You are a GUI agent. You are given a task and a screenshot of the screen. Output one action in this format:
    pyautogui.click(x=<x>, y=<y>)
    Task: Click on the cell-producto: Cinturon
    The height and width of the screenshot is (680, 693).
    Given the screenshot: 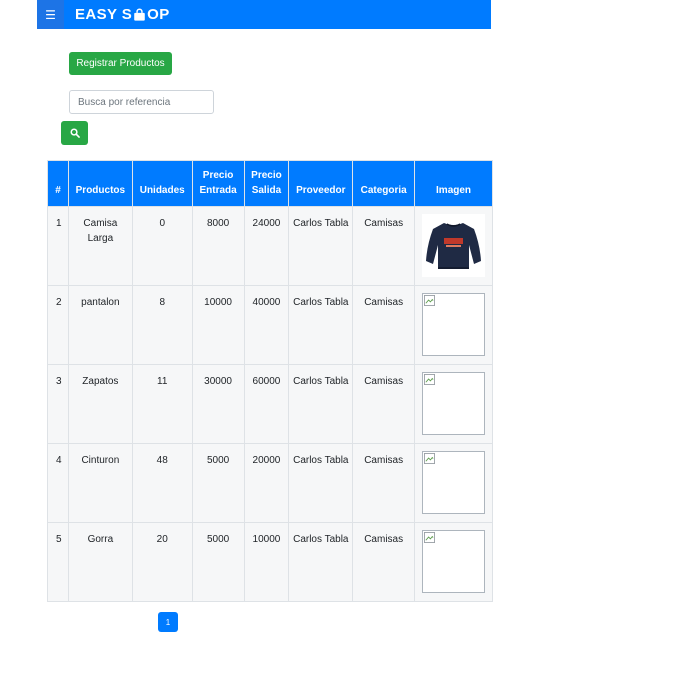 What is the action you would take?
    pyautogui.click(x=100, y=483)
    